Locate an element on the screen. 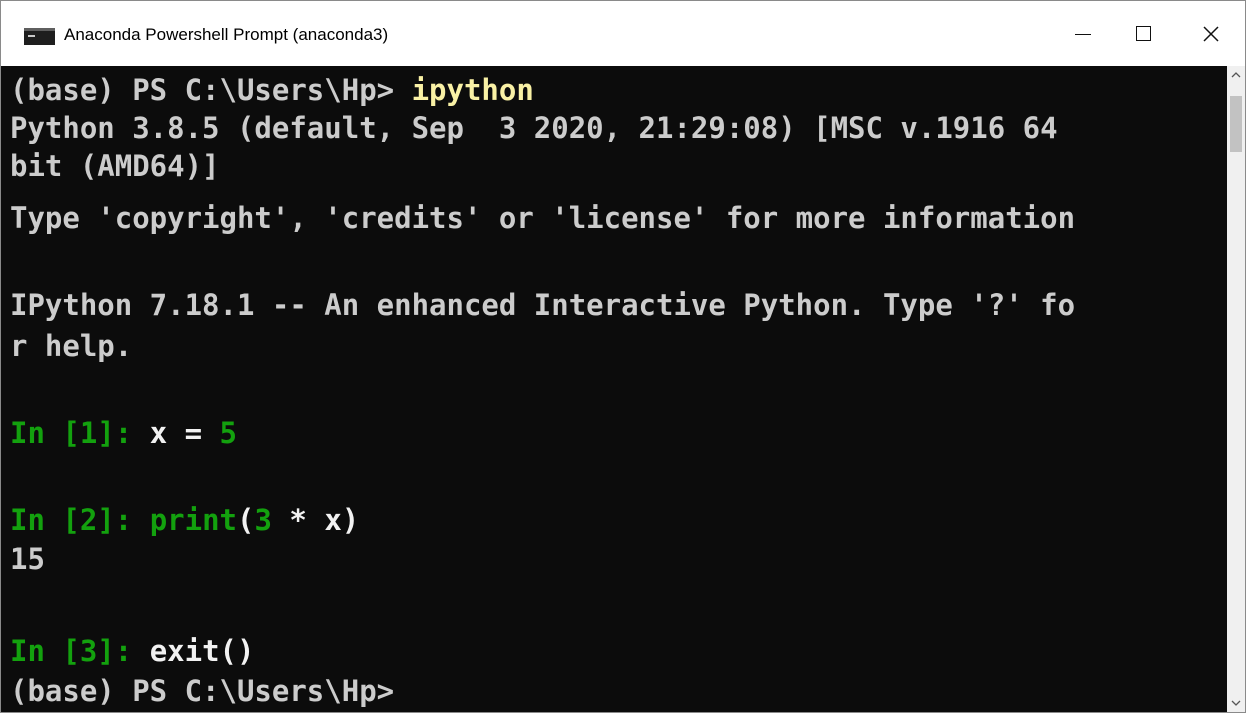  window-title: Anaconda Powershell Prompt (anaconda3) is located at coordinates (226, 34).